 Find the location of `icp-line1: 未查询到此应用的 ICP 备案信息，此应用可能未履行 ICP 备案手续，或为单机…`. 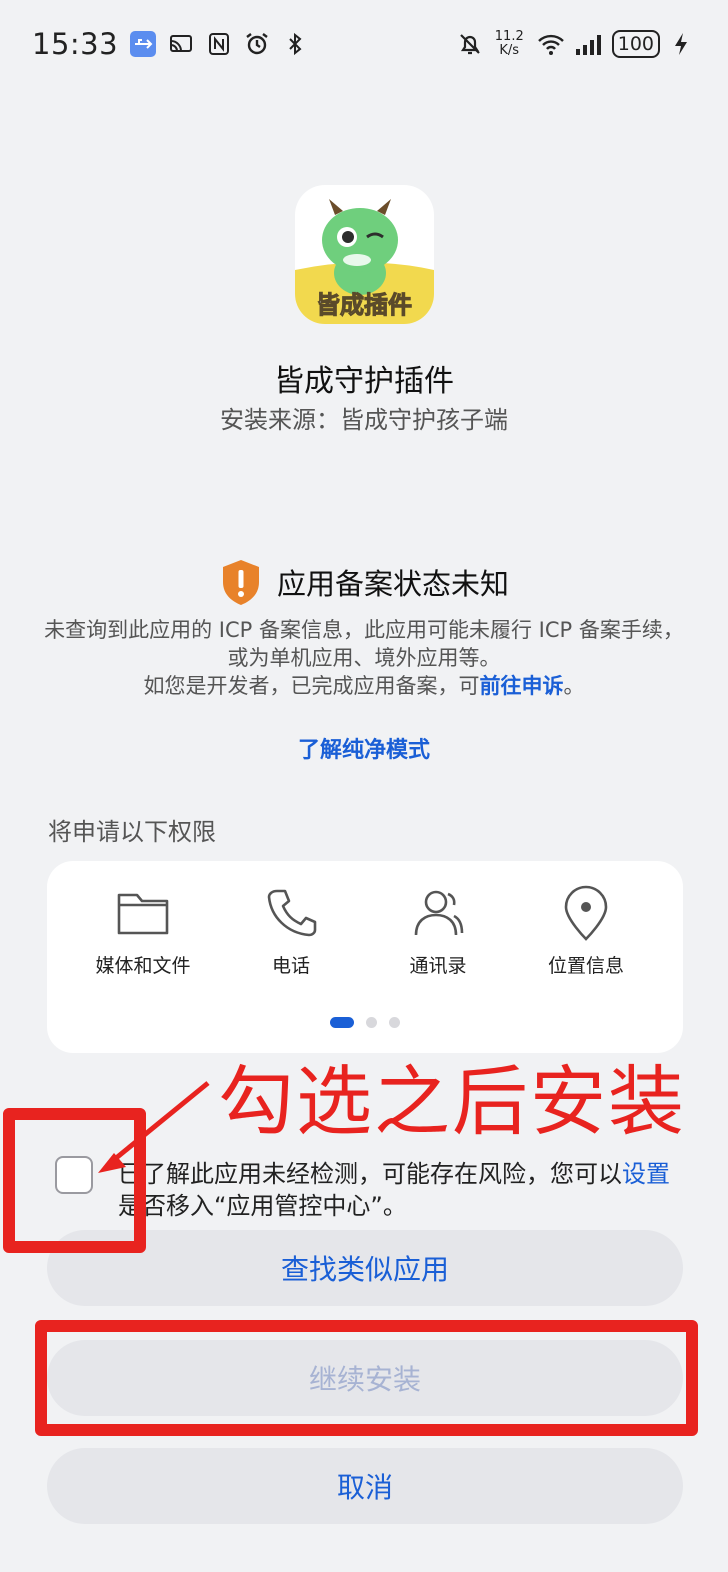

icp-line1: 未查询到此应用的 ICP 备案信息，此应用可能未履行 ICP 备案手续，或为单机… is located at coordinates (364, 644).